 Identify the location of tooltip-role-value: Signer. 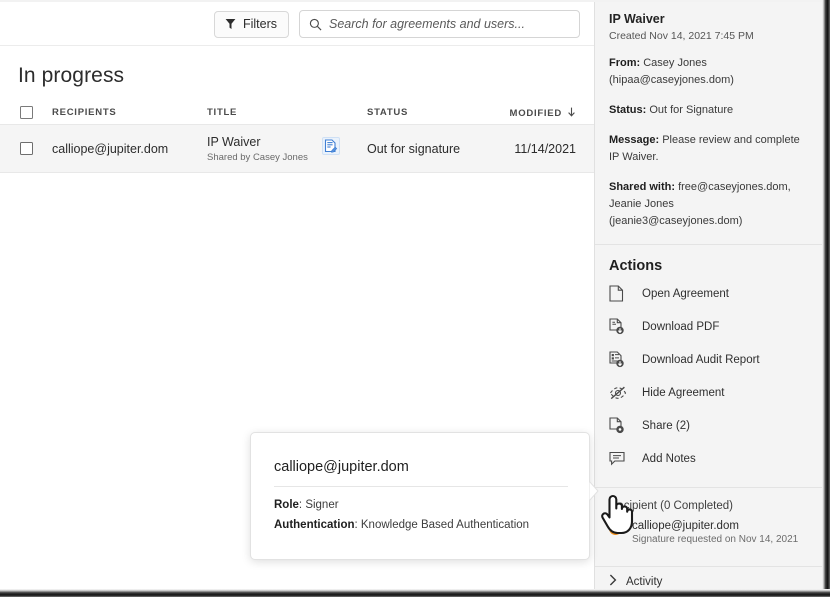
(322, 505).